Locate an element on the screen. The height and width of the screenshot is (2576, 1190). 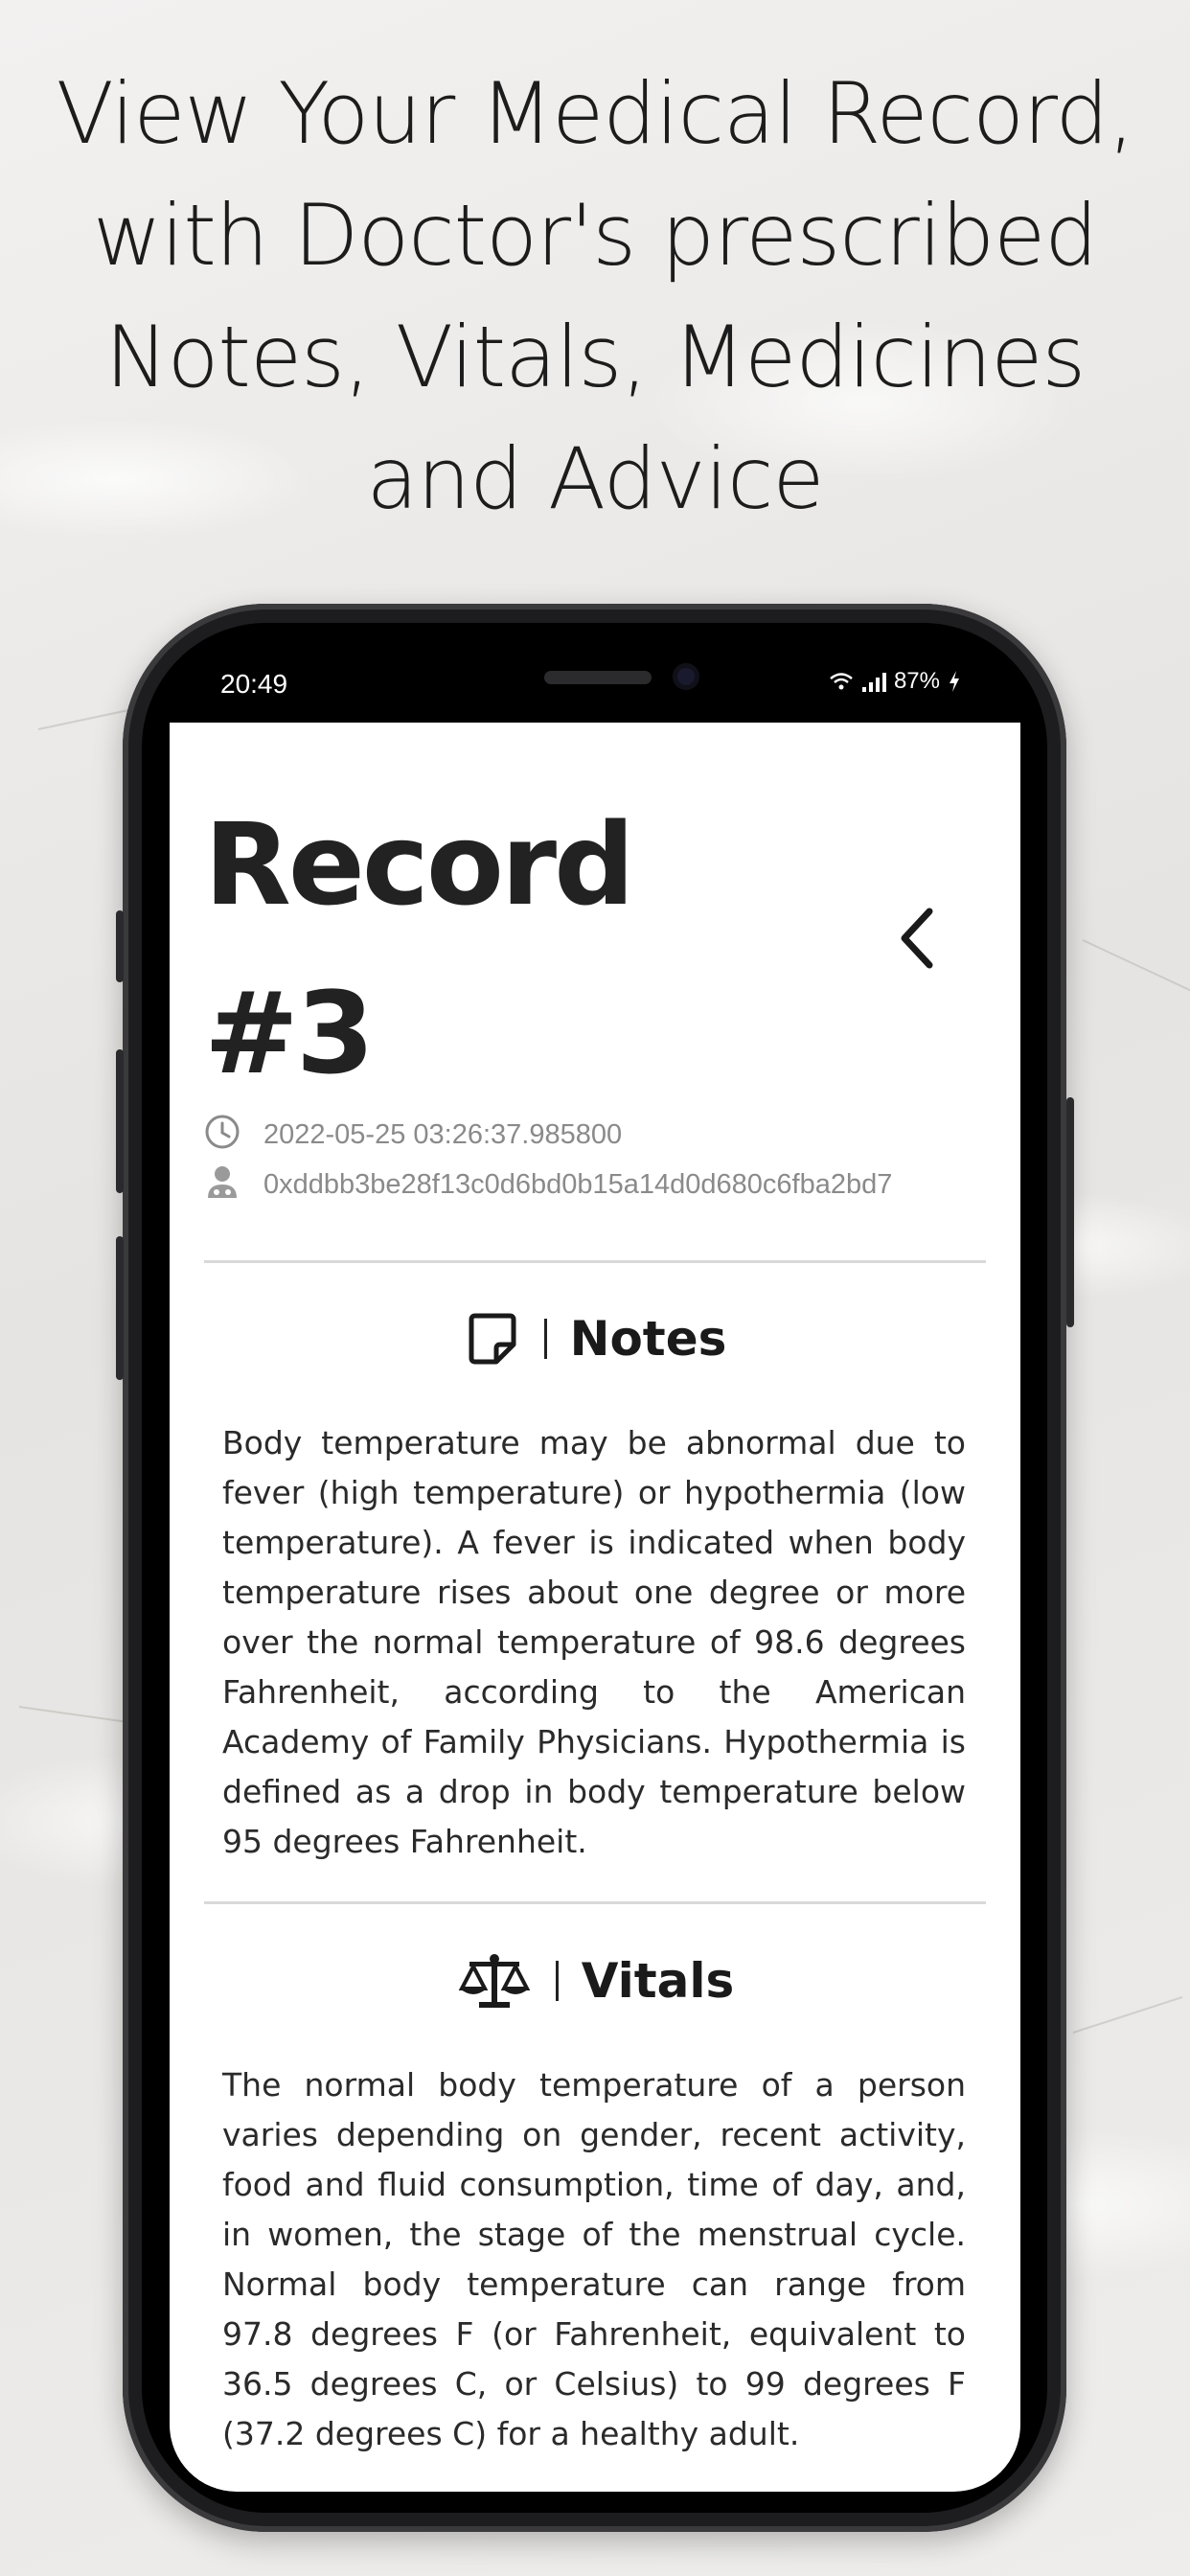
vitals-title: Vitals is located at coordinates (658, 1981).